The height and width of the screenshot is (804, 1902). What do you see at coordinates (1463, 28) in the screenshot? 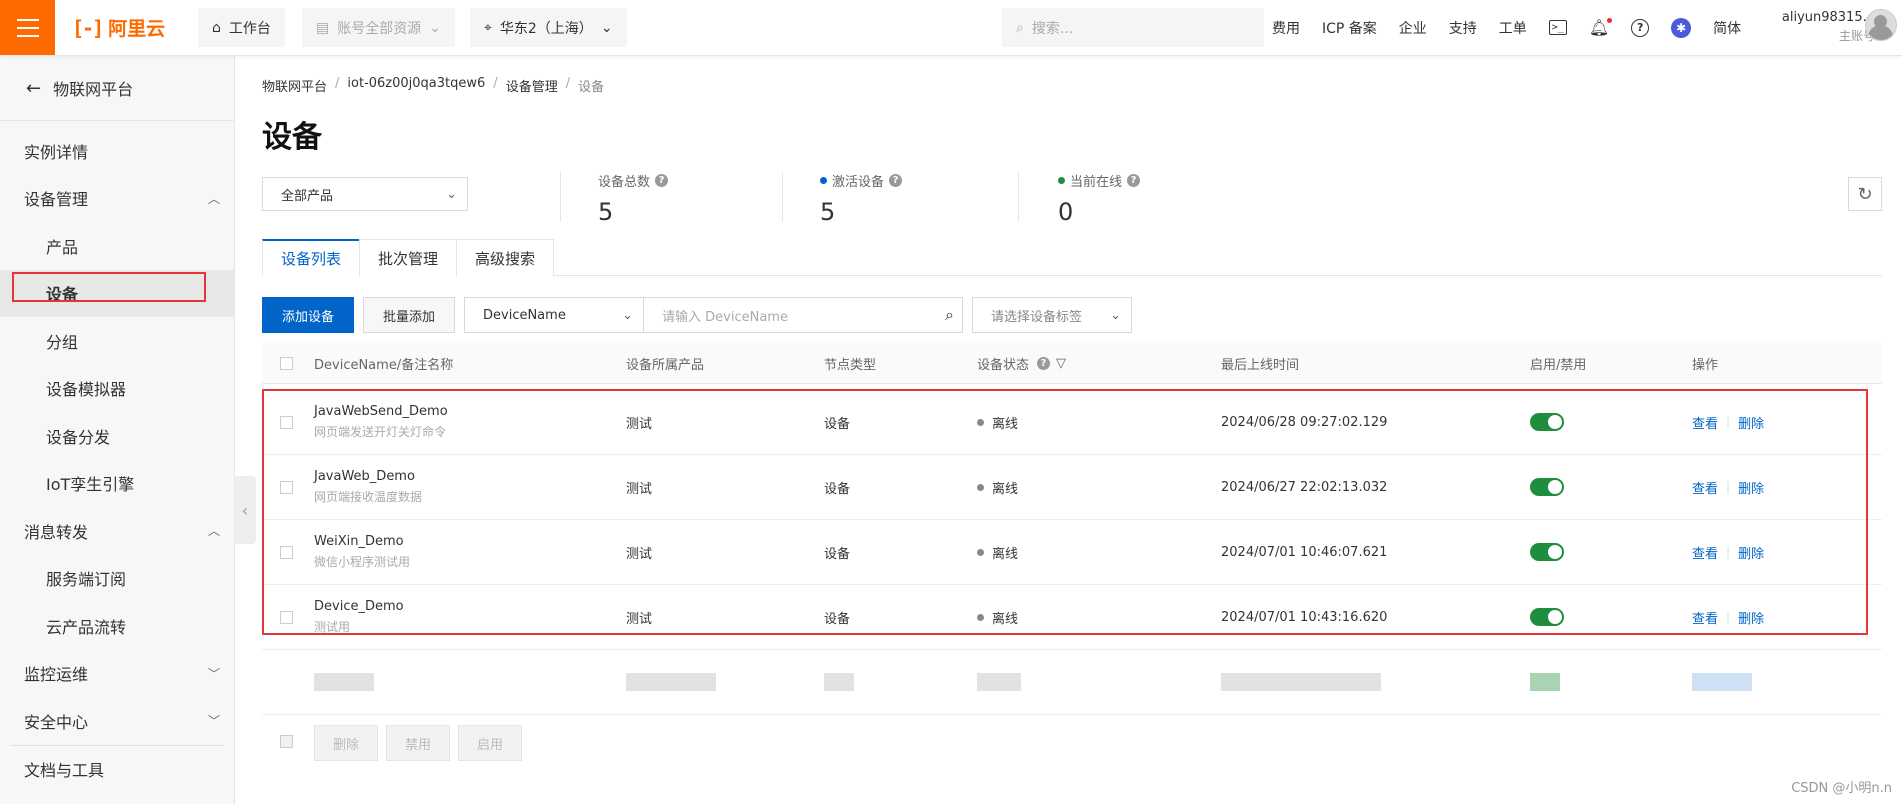
I see `topbar-link-support: 支持` at bounding box center [1463, 28].